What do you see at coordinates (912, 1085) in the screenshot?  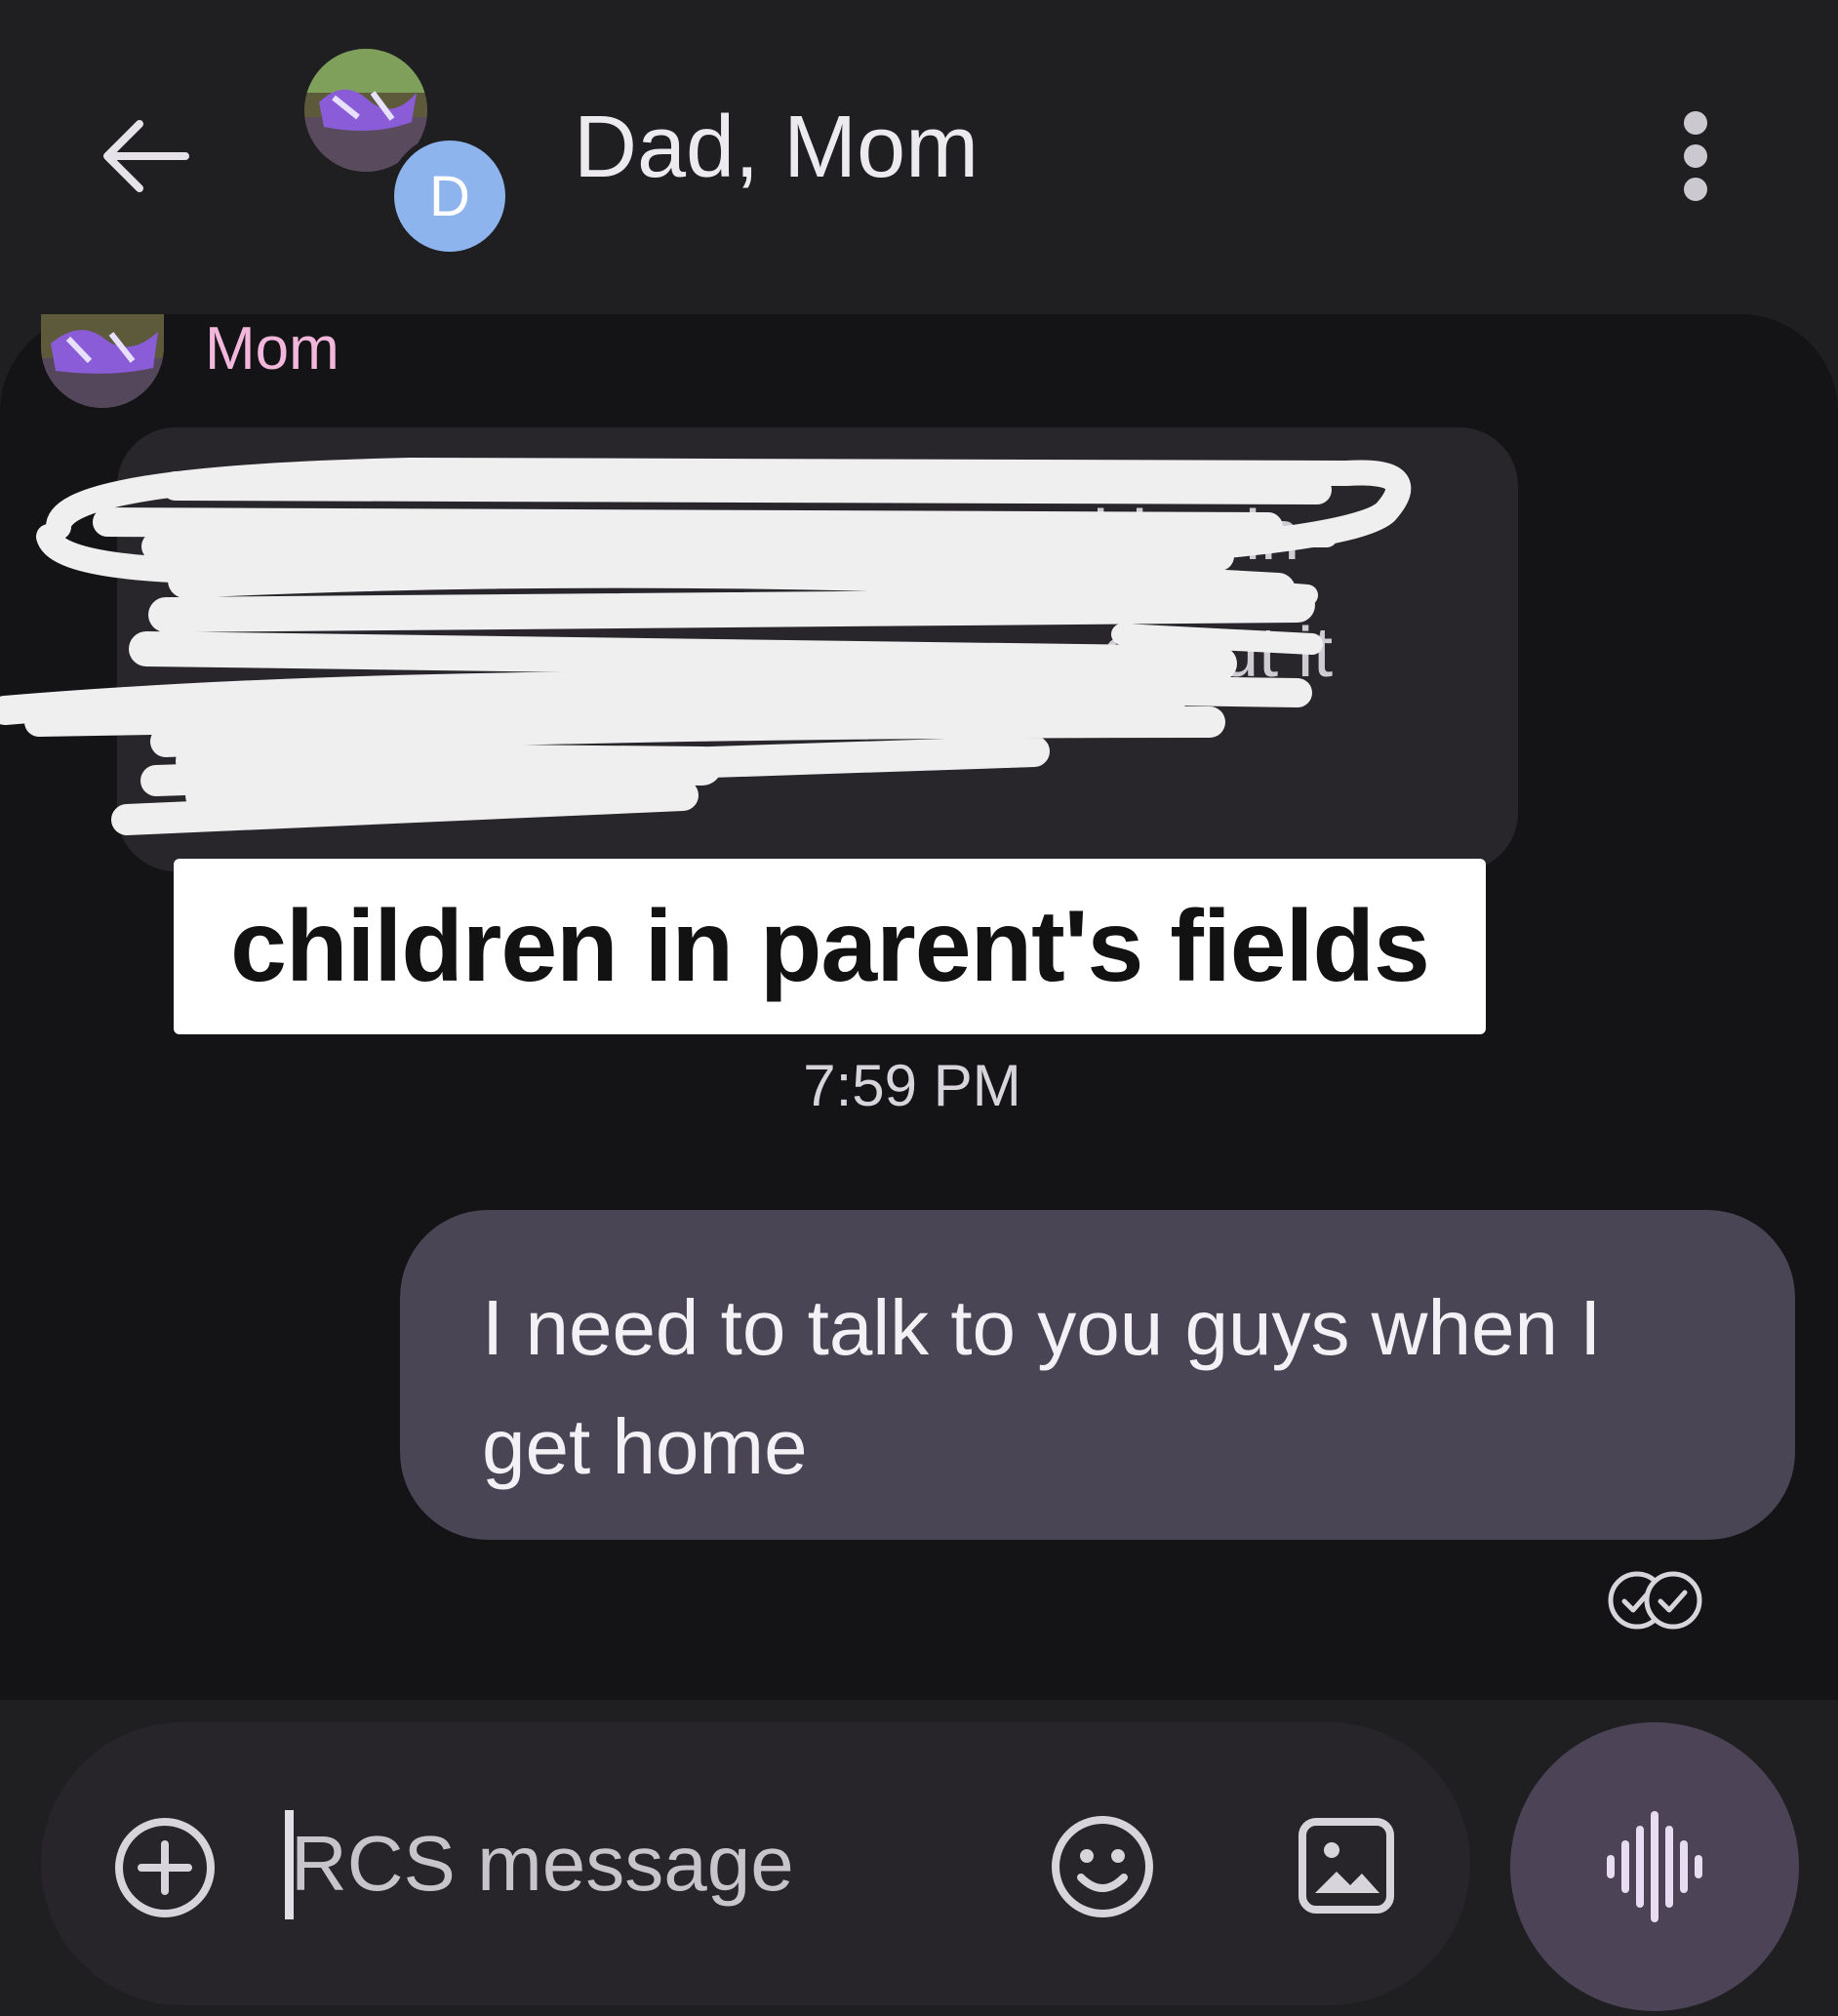 I see `message-timestamp: 7:59 PM` at bounding box center [912, 1085].